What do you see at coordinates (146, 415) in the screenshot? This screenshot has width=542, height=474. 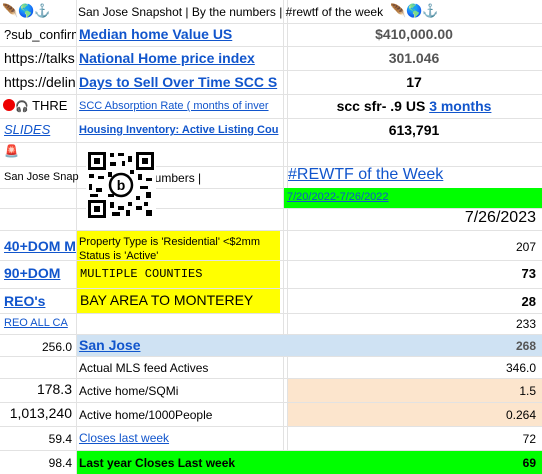 I see `people-label: Active home/1000People` at bounding box center [146, 415].